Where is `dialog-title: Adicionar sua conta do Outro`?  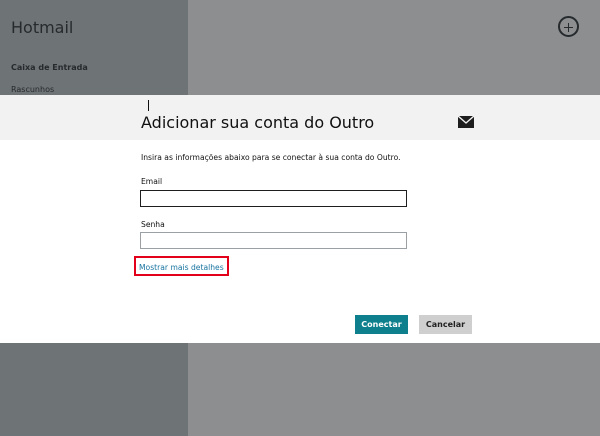
dialog-title: Adicionar sua conta do Outro is located at coordinates (258, 122).